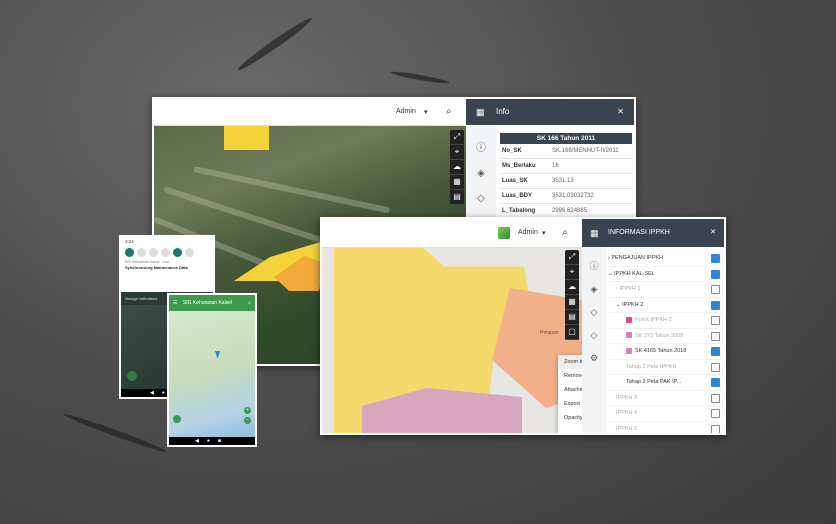 The height and width of the screenshot is (524, 836). I want to click on panel-sidebar: ⓘ ◈ ◇ ◇ ⚙, so click(594, 340).